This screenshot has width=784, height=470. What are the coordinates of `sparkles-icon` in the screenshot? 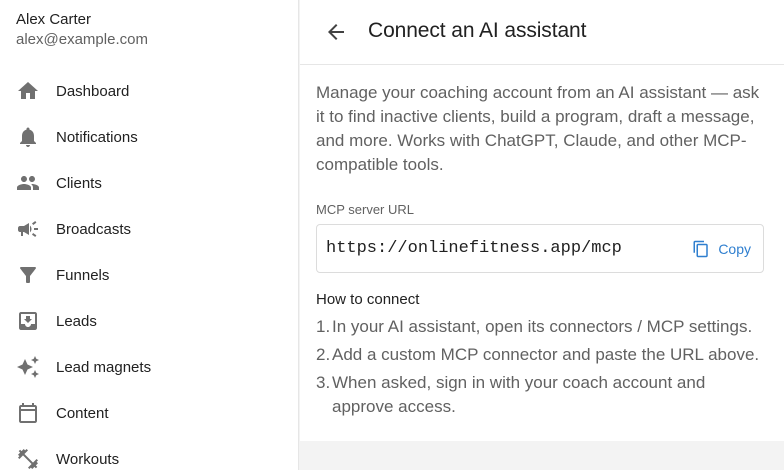 It's located at (28, 367).